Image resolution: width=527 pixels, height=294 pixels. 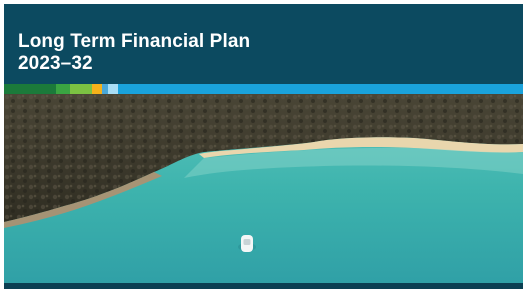 I want to click on stripe-segment-cyan, so click(x=320, y=89).